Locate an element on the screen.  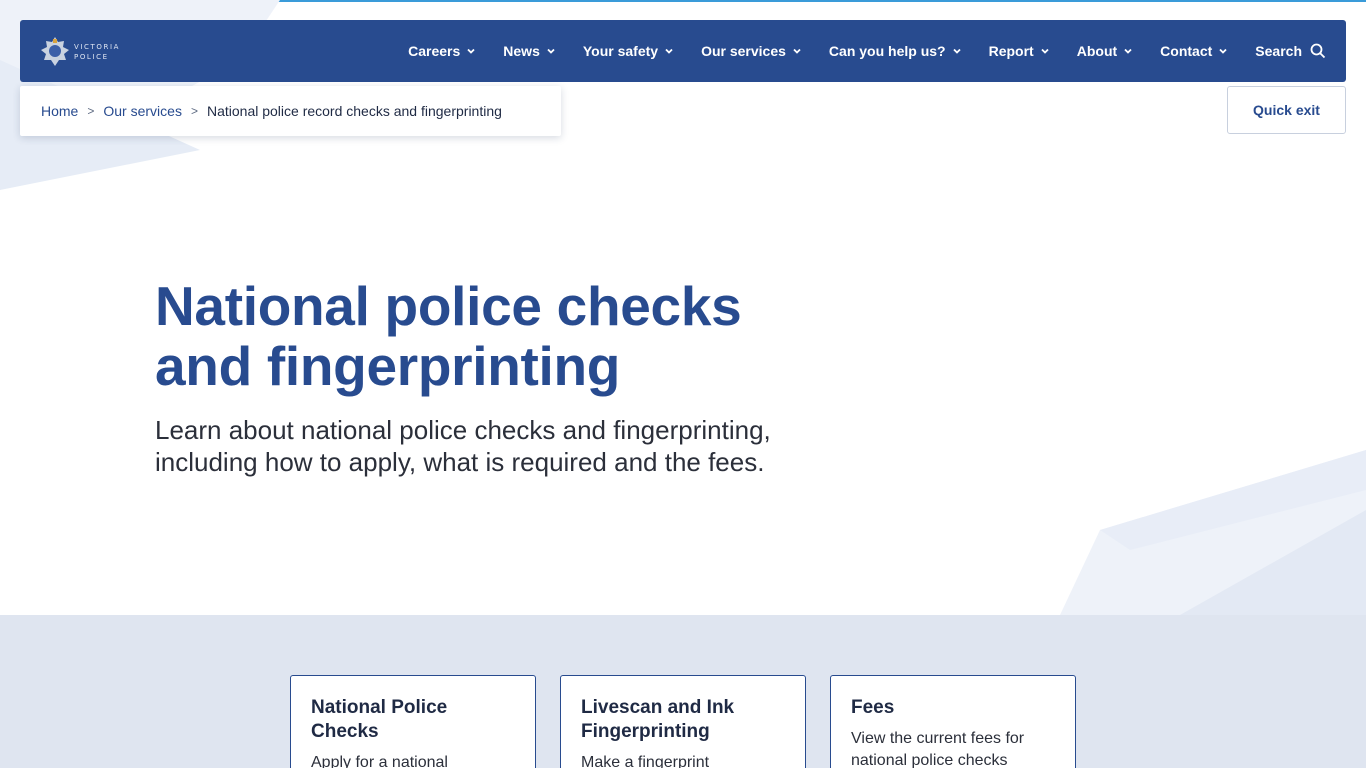
nav-label: News is located at coordinates (521, 51).